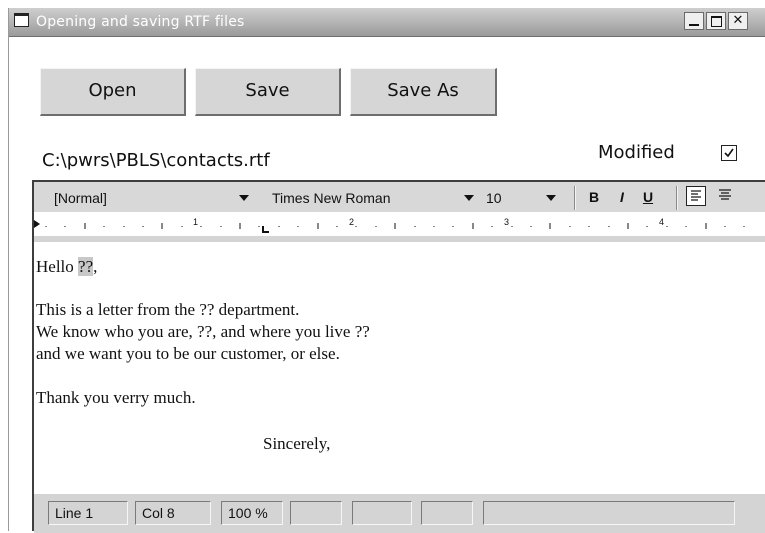 This screenshot has height=533, width=765. Describe the element at coordinates (389, 226) in the screenshot. I see `ruler-ticks` at that location.